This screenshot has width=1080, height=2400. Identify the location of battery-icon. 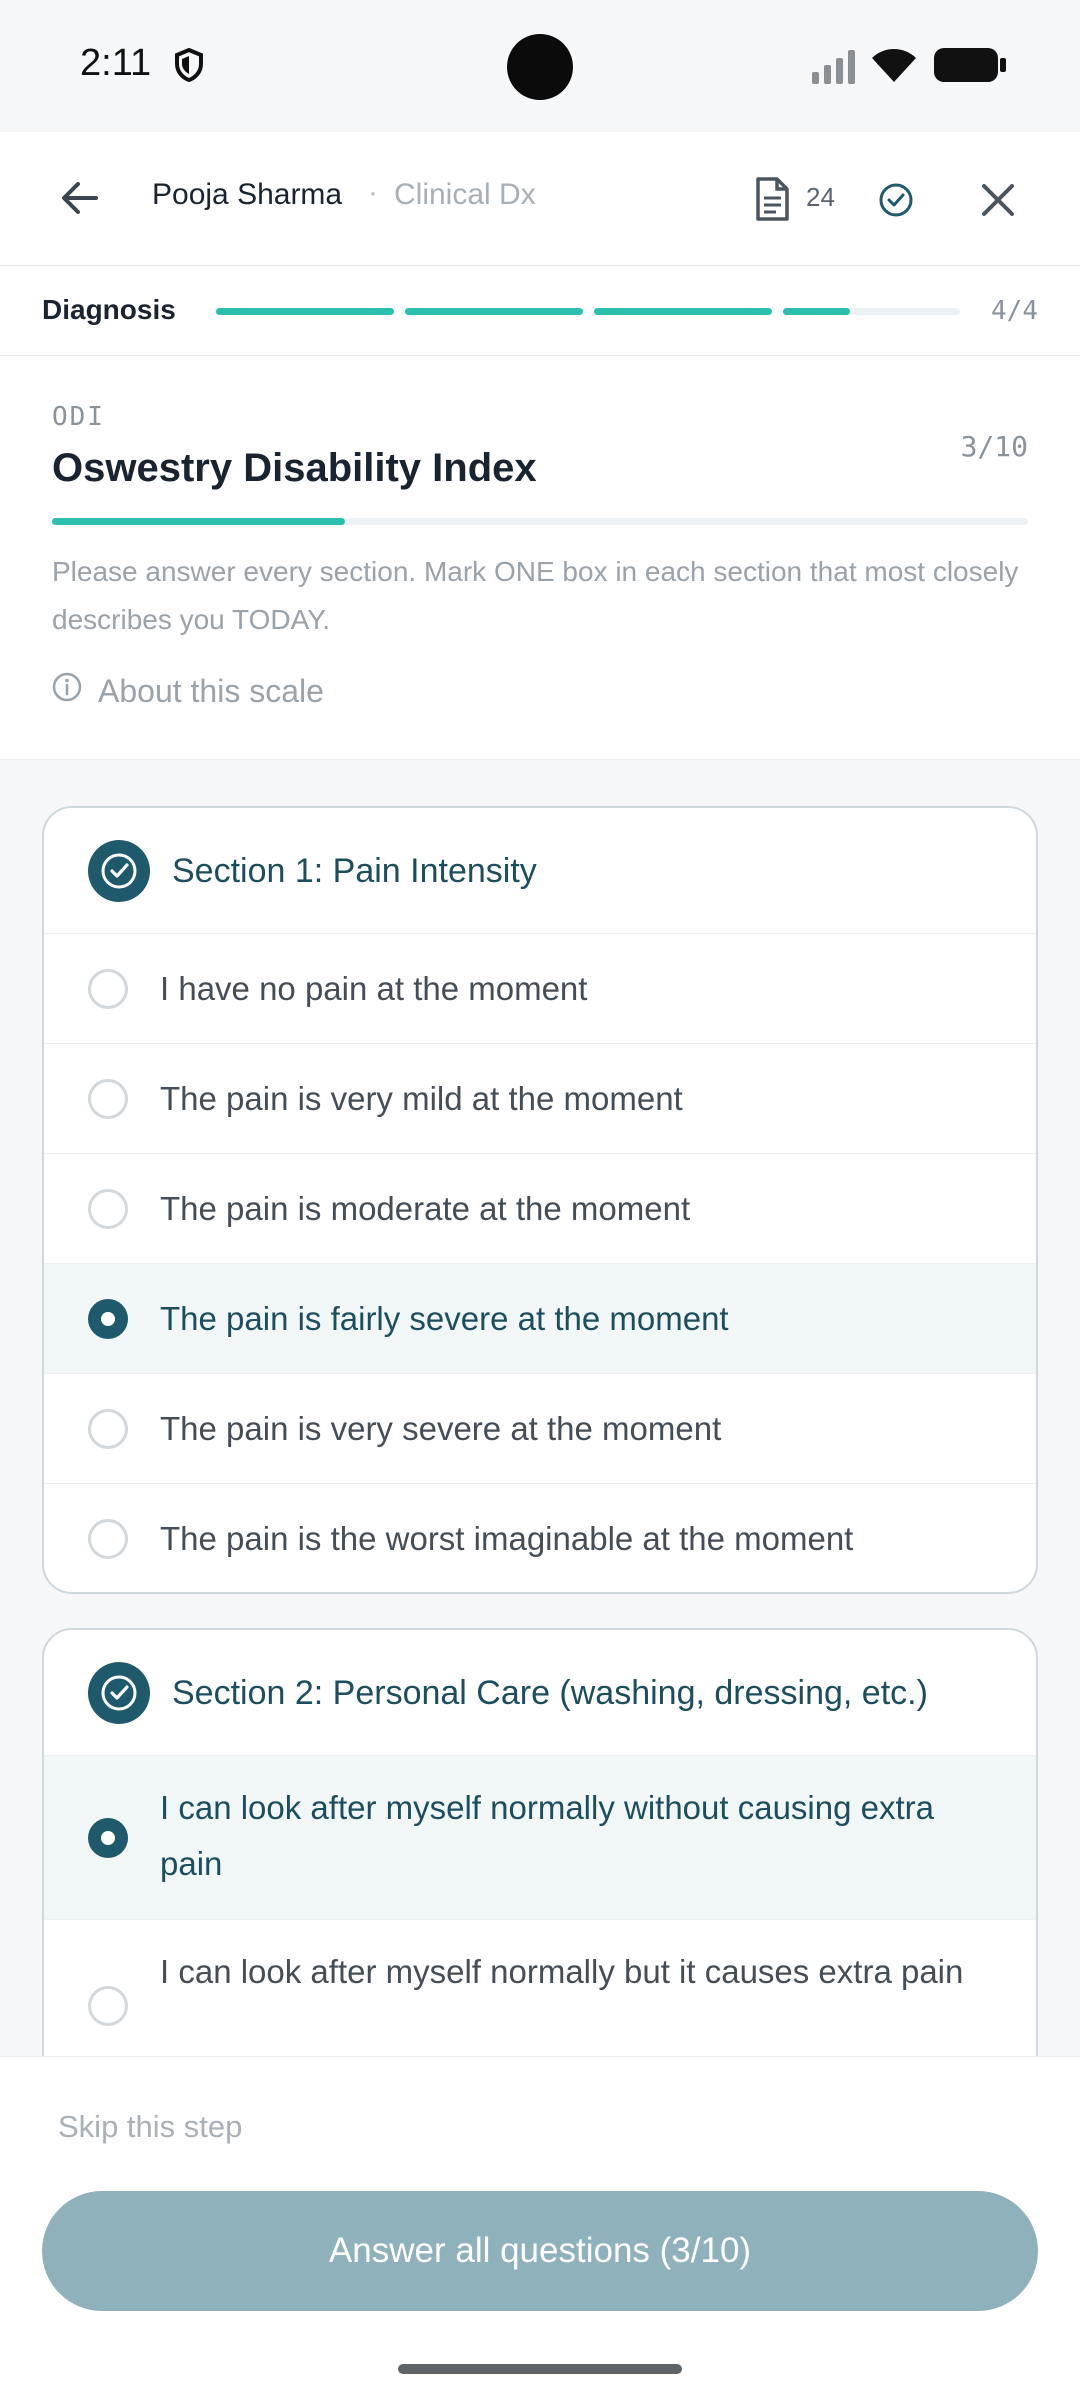
(970, 67).